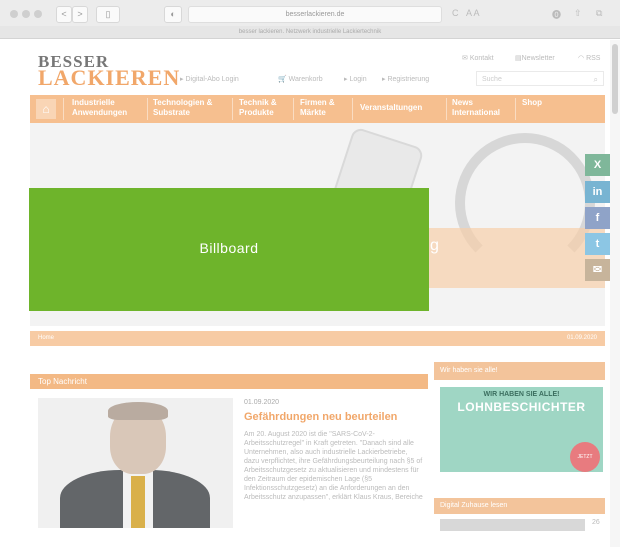  Describe the element at coordinates (615, 79) in the screenshot. I see `scrollbar-thumb` at that location.